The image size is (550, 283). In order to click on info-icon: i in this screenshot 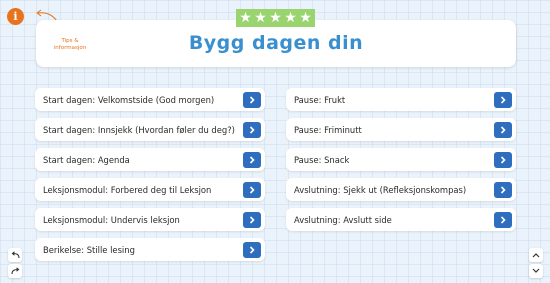, I will do `click(15, 16)`.